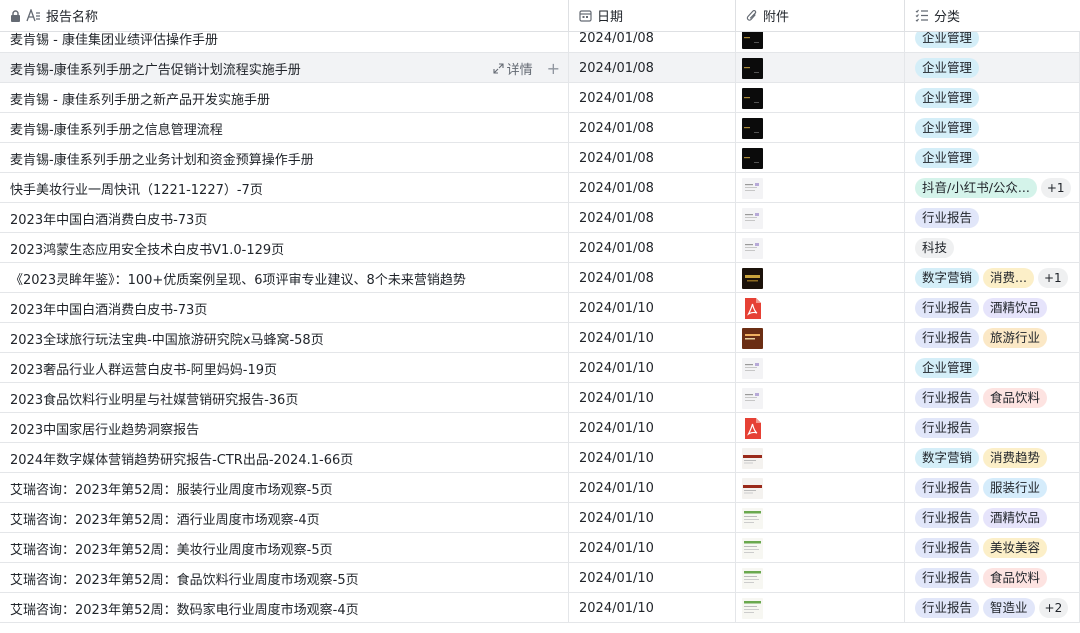 The width and height of the screenshot is (1080, 633). Describe the element at coordinates (284, 608) in the screenshot. I see `report-name-cell: 艾瑞咨询：2023年第52周：数码家电行业周度市场观察-4页` at that location.